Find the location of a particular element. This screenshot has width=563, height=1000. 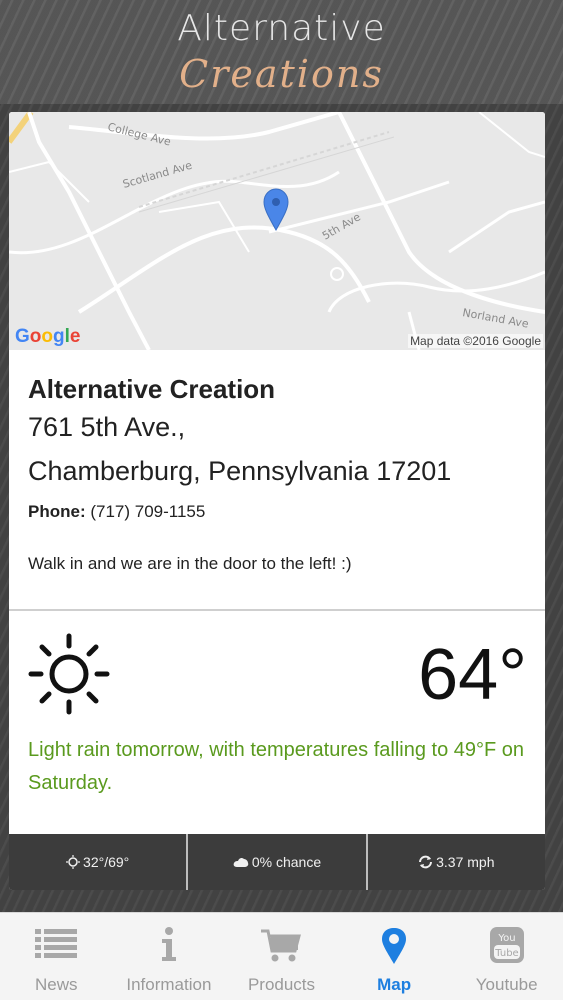

phone-label: Phone: is located at coordinates (57, 511).